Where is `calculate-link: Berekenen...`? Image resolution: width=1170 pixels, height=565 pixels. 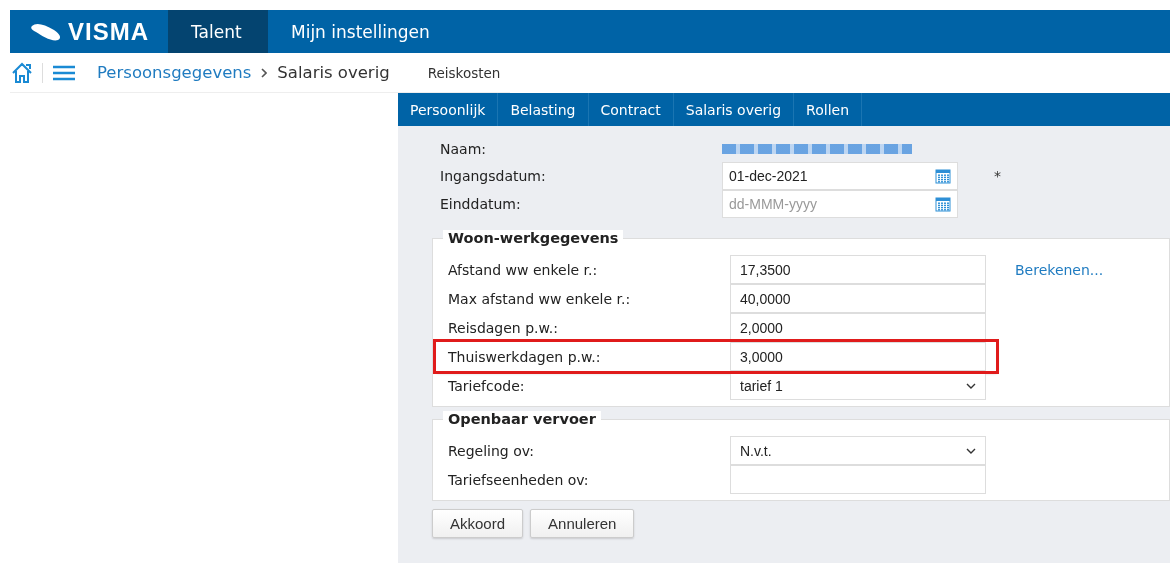 calculate-link: Berekenen... is located at coordinates (1059, 269).